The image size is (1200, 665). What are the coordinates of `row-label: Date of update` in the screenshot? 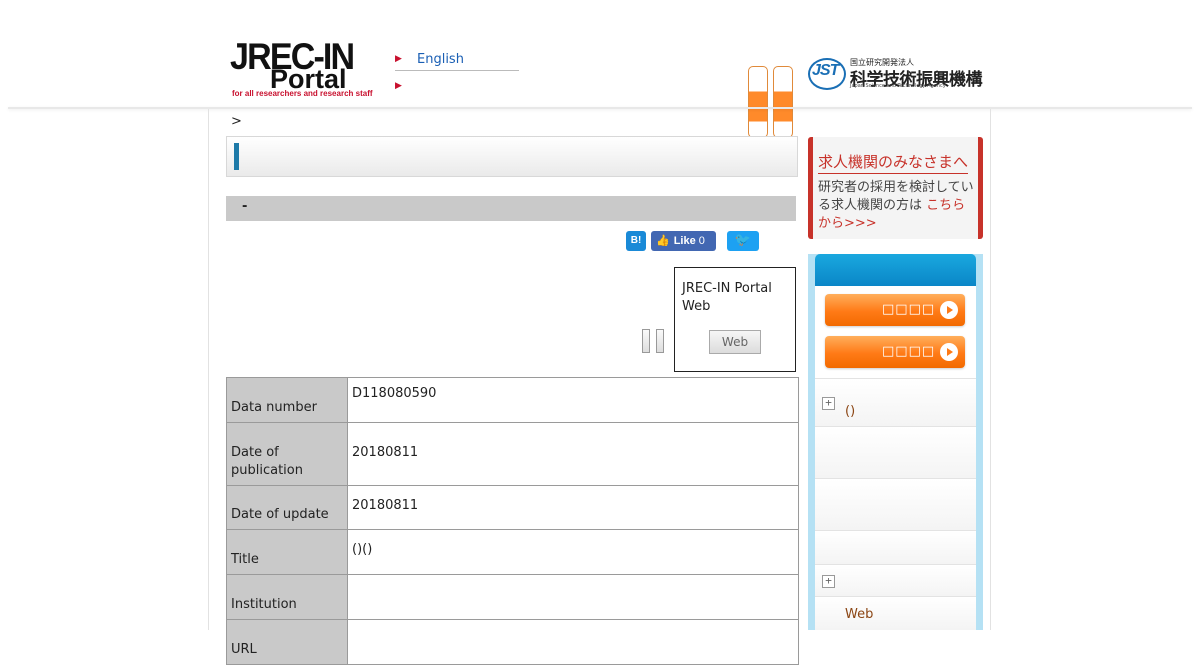 It's located at (287, 507).